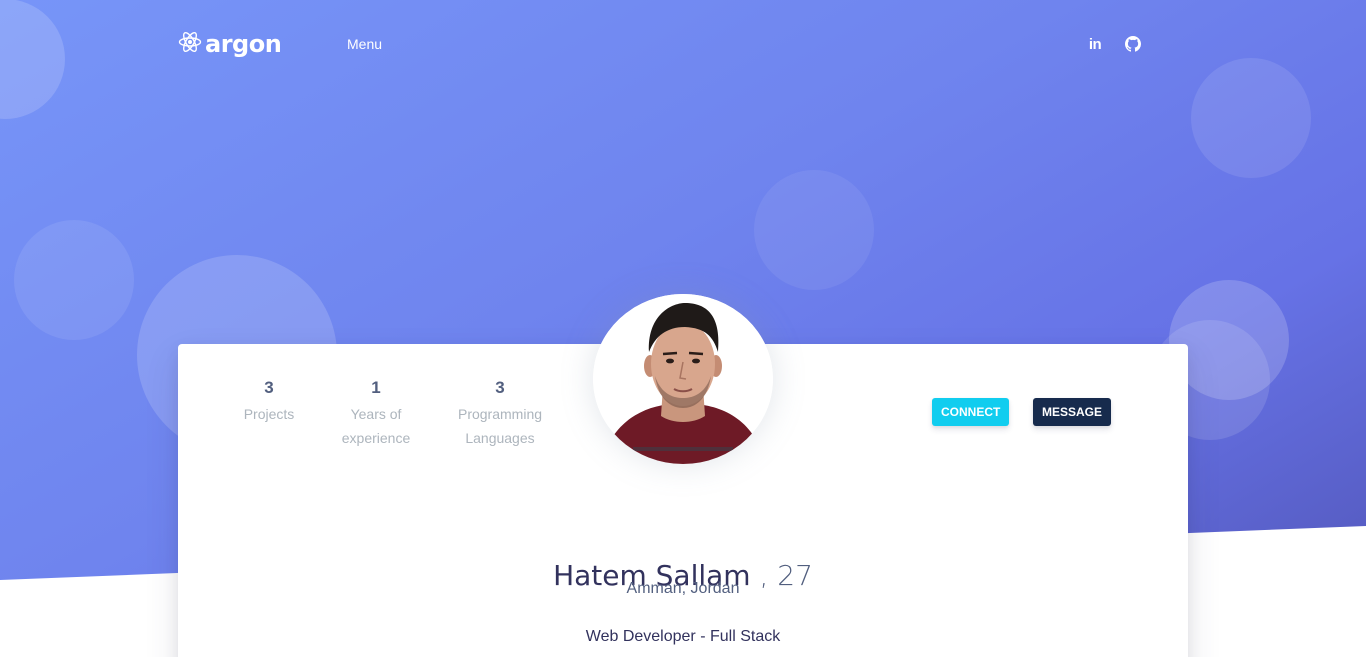  What do you see at coordinates (1072, 412) in the screenshot?
I see `message-button: Message` at bounding box center [1072, 412].